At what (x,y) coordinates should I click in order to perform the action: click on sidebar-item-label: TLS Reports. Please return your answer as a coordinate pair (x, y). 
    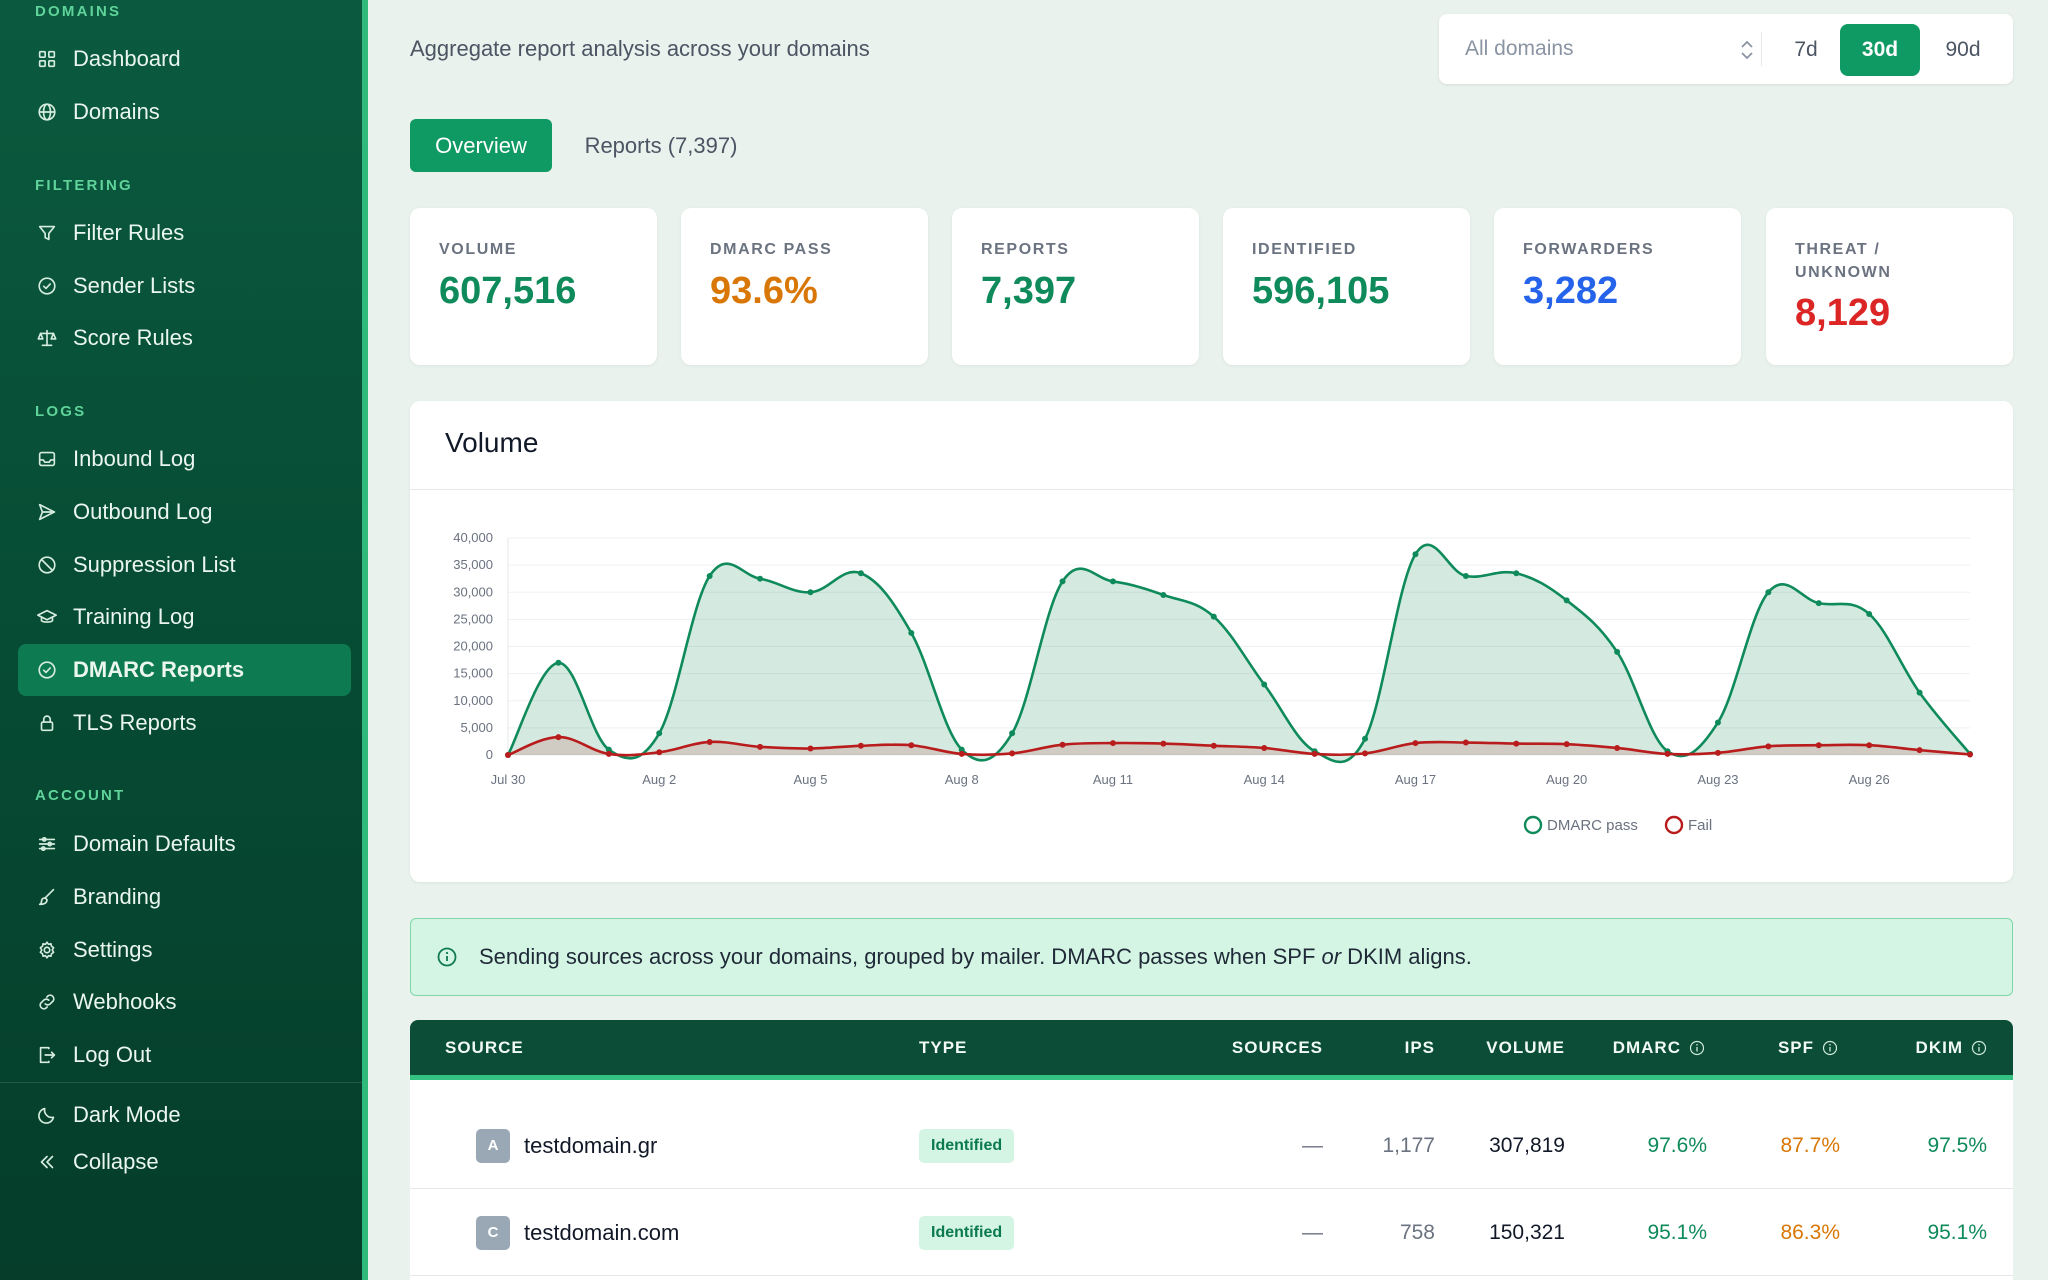
    Looking at the image, I should click on (135, 722).